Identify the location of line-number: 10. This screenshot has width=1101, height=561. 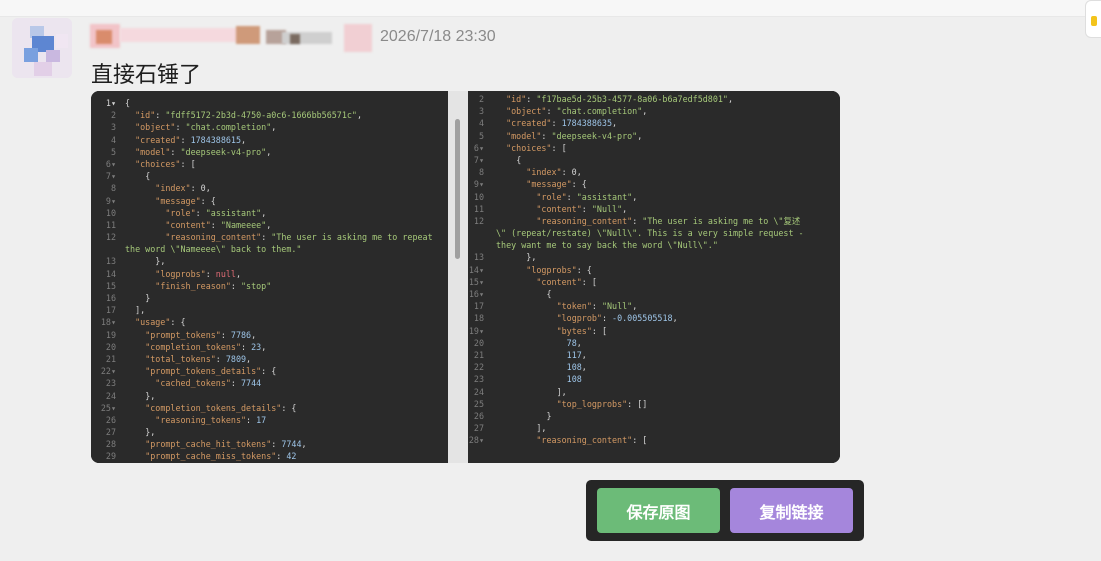
(110, 212).